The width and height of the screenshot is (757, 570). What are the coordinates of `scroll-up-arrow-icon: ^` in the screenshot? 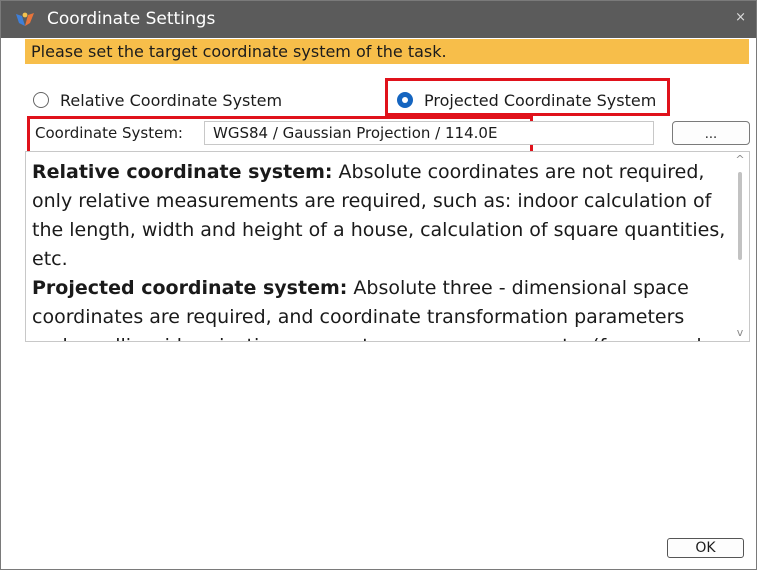 It's located at (740, 160).